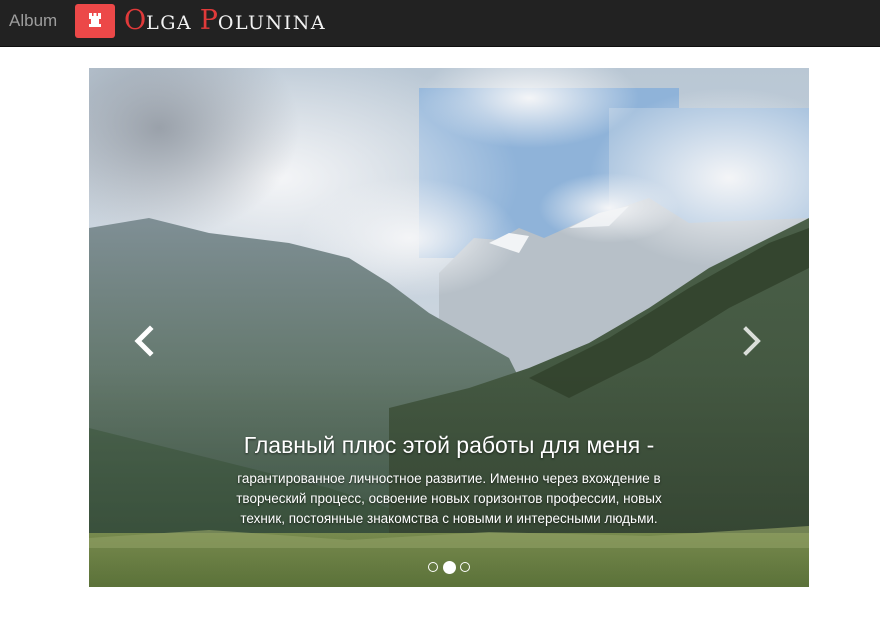  I want to click on caption-title: Главный плюс этой работы для меня -, so click(449, 445).